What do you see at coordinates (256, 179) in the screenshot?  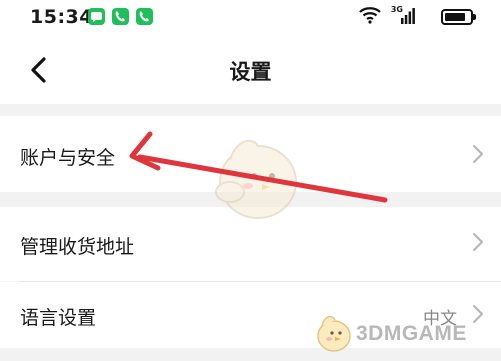 I see `mascot-watermark-icon` at bounding box center [256, 179].